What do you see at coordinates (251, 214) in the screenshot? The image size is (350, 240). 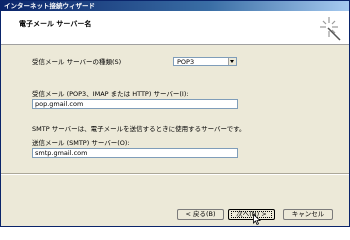 I see `next-button: 次へ(N) >` at bounding box center [251, 214].